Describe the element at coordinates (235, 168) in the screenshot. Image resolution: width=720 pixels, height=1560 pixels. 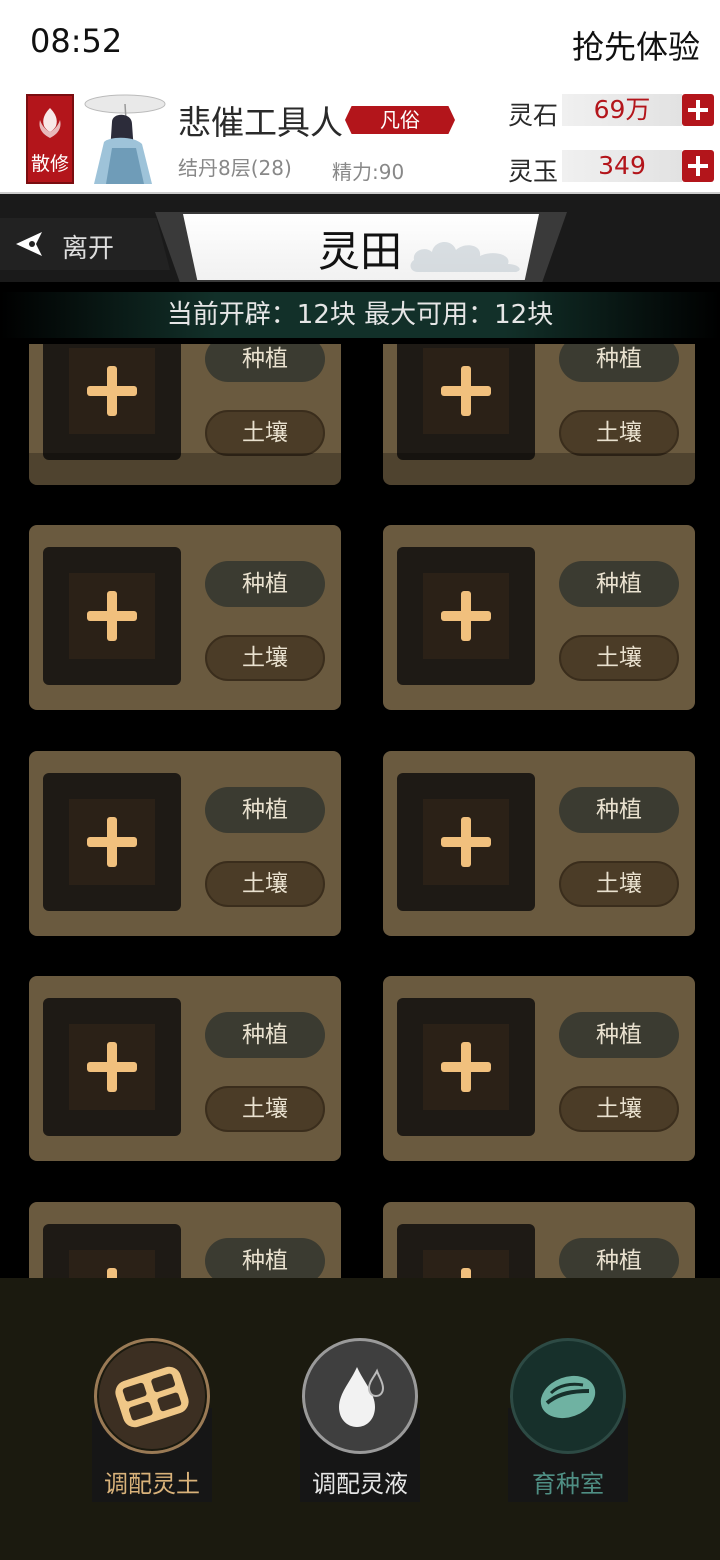
I see `cultivation-realm: 结丹8层(28)` at that location.